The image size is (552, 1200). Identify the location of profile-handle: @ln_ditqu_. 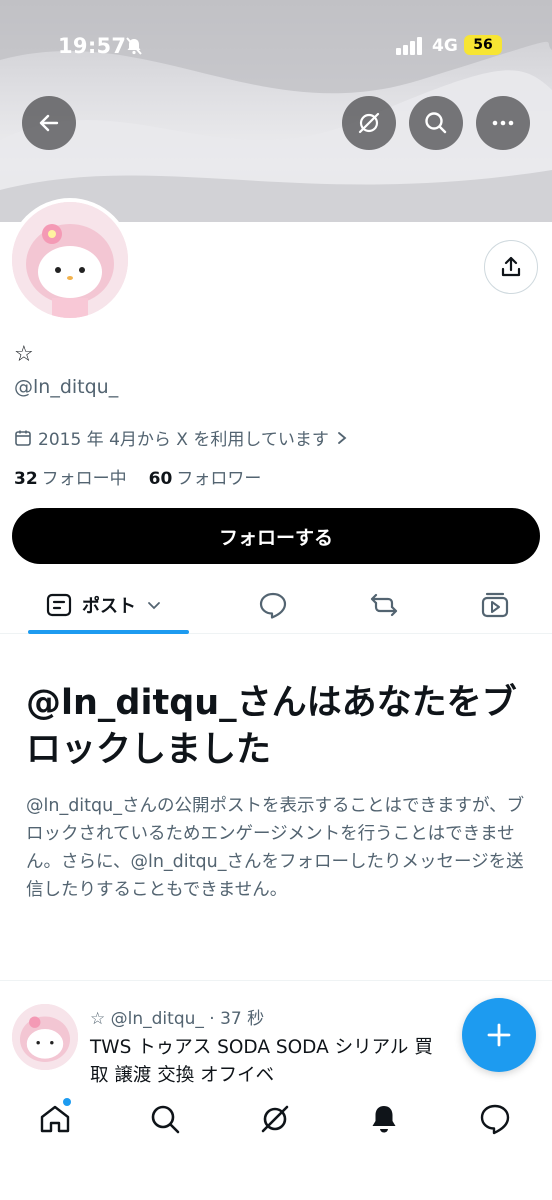
(66, 387).